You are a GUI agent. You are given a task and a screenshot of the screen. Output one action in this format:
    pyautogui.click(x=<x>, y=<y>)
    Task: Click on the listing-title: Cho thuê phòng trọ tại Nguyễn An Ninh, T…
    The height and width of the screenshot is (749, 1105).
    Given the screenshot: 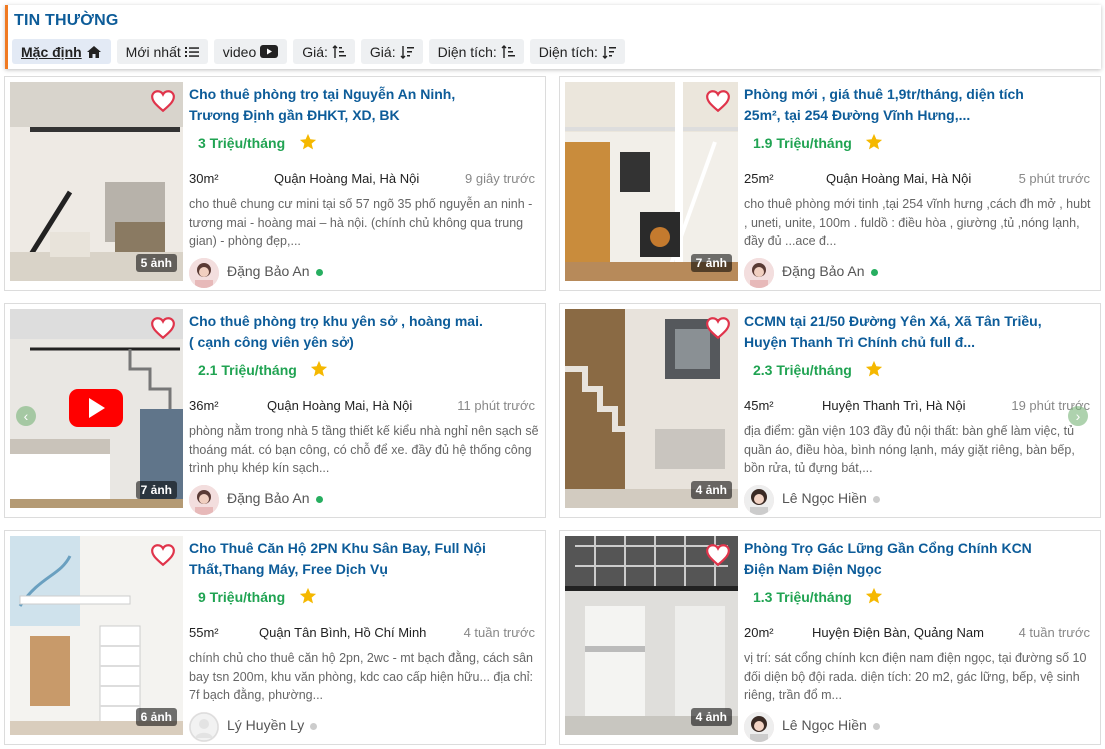 What is the action you would take?
    pyautogui.click(x=339, y=105)
    